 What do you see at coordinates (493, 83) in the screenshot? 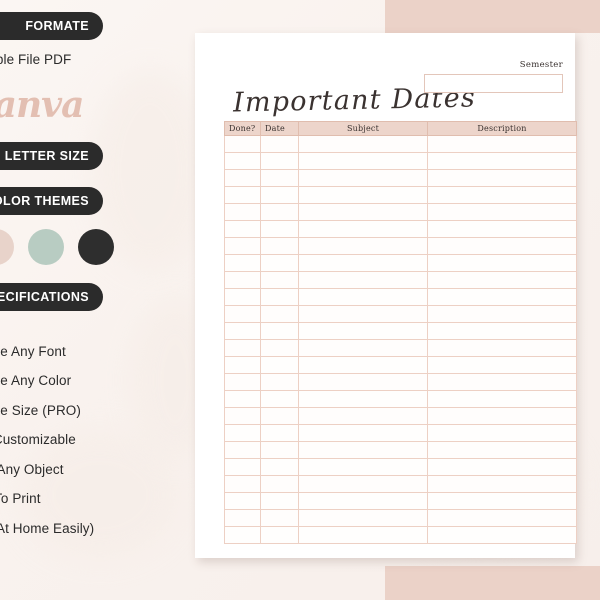
I see `semester-input` at bounding box center [493, 83].